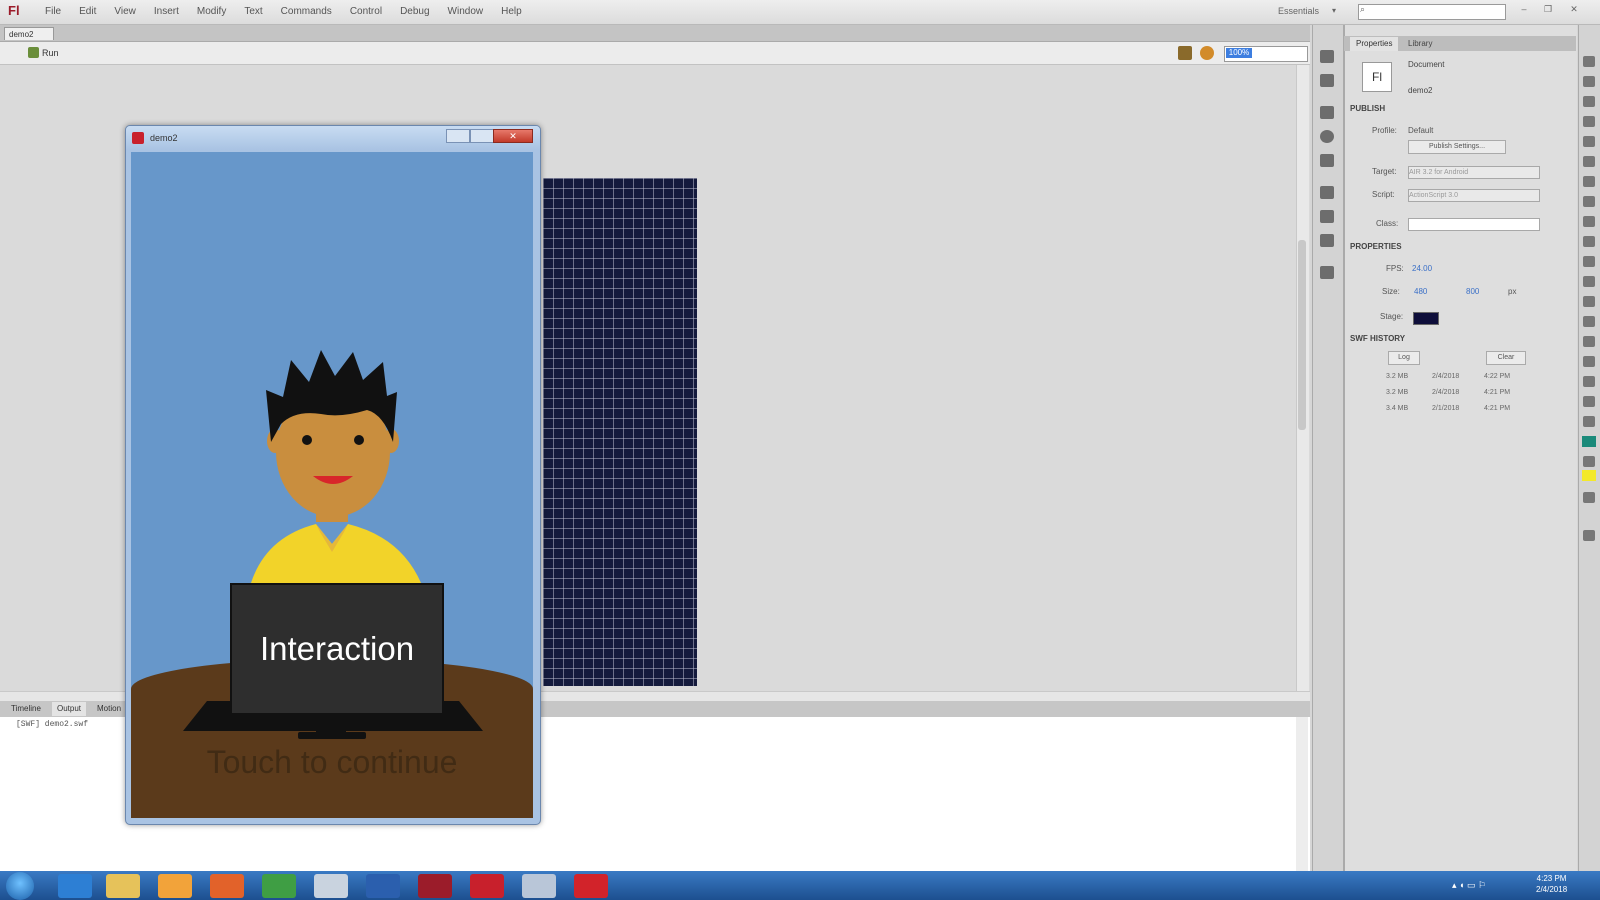  What do you see at coordinates (1327, 80) in the screenshot?
I see `library-icon` at bounding box center [1327, 80].